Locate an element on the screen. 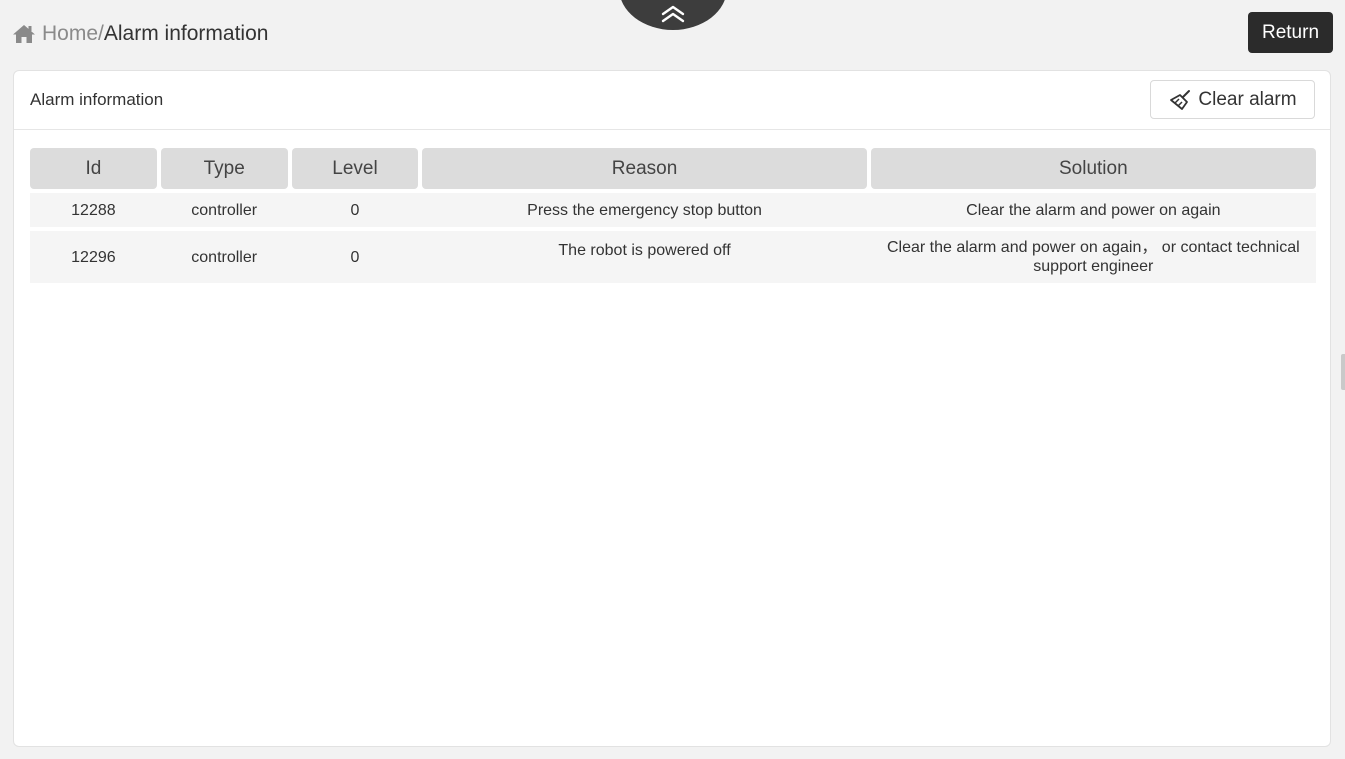 The width and height of the screenshot is (1345, 759). drawer-handle-bar is located at coordinates (1343, 372).